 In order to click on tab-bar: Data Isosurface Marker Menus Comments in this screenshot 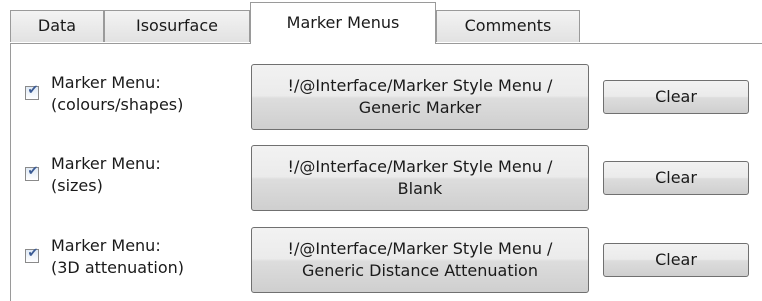, I will do `click(386, 22)`.